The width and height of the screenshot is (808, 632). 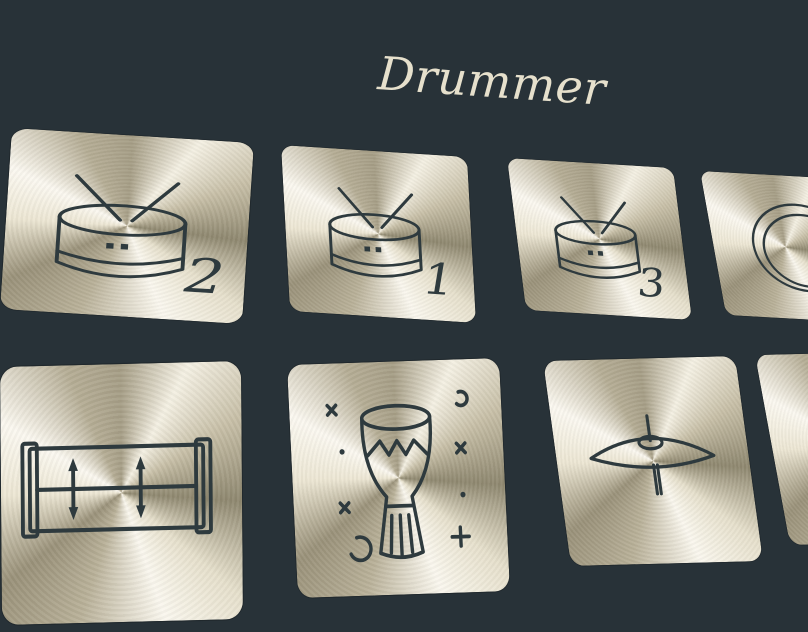 I want to click on tile-tambourine, so click(x=754, y=247).